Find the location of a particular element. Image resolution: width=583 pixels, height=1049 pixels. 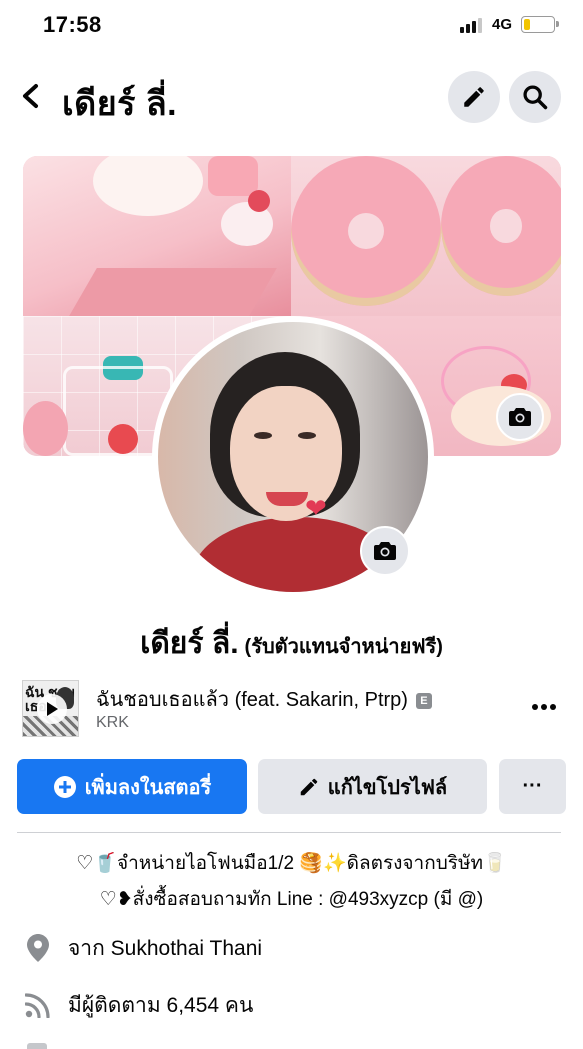

more-horizontal-icon: ··· is located at coordinates (532, 786).